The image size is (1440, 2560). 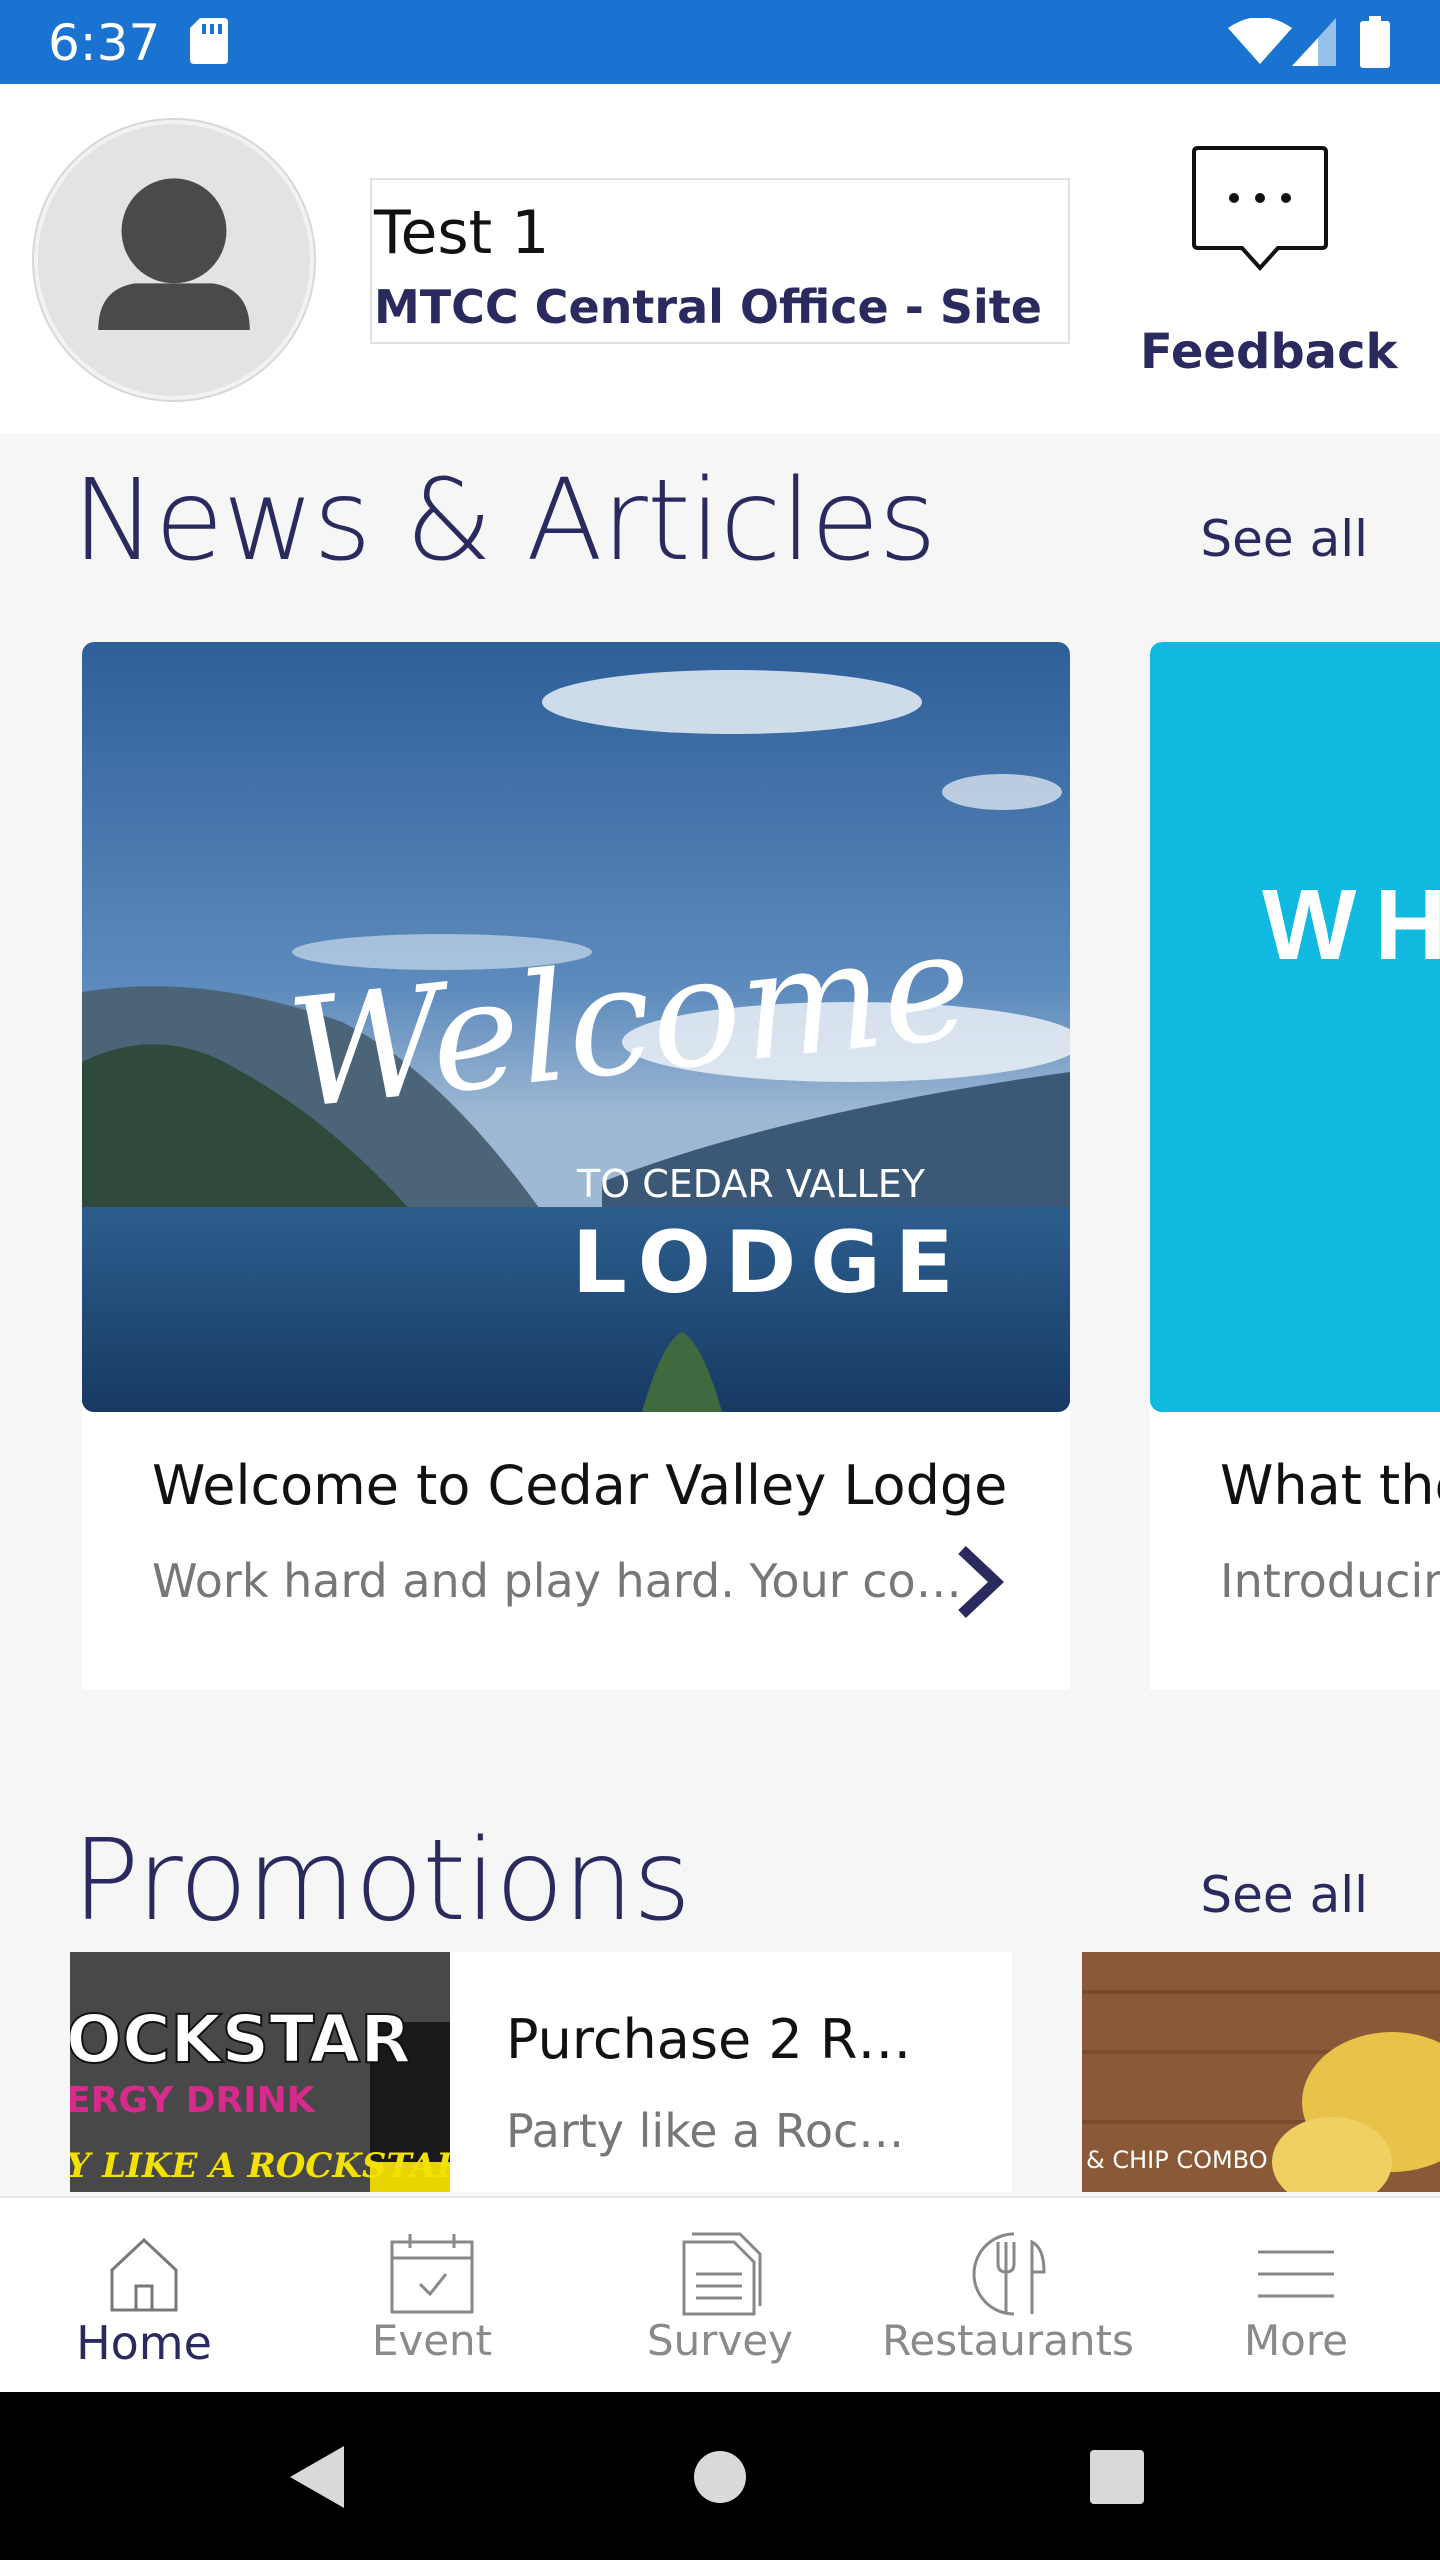 I want to click on nav-restaurants: Restaurants, so click(x=1008, y=2296).